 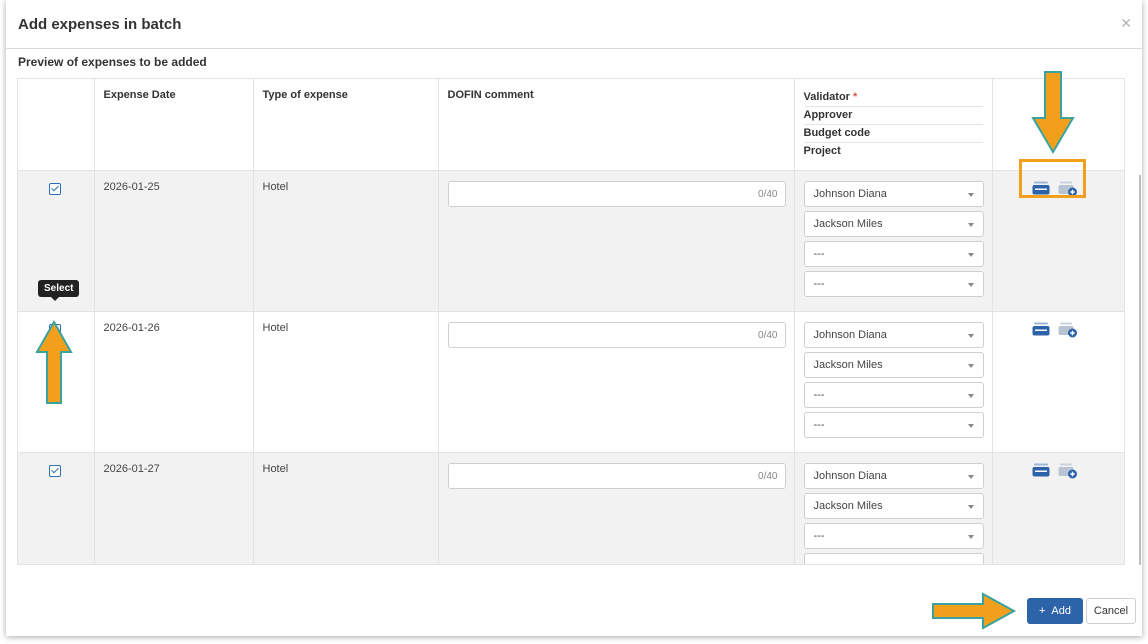 What do you see at coordinates (1042, 611) in the screenshot?
I see `plus-icon: +` at bounding box center [1042, 611].